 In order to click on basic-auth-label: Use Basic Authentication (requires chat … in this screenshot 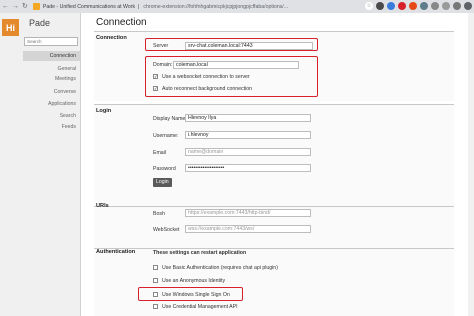, I will do `click(220, 268)`.